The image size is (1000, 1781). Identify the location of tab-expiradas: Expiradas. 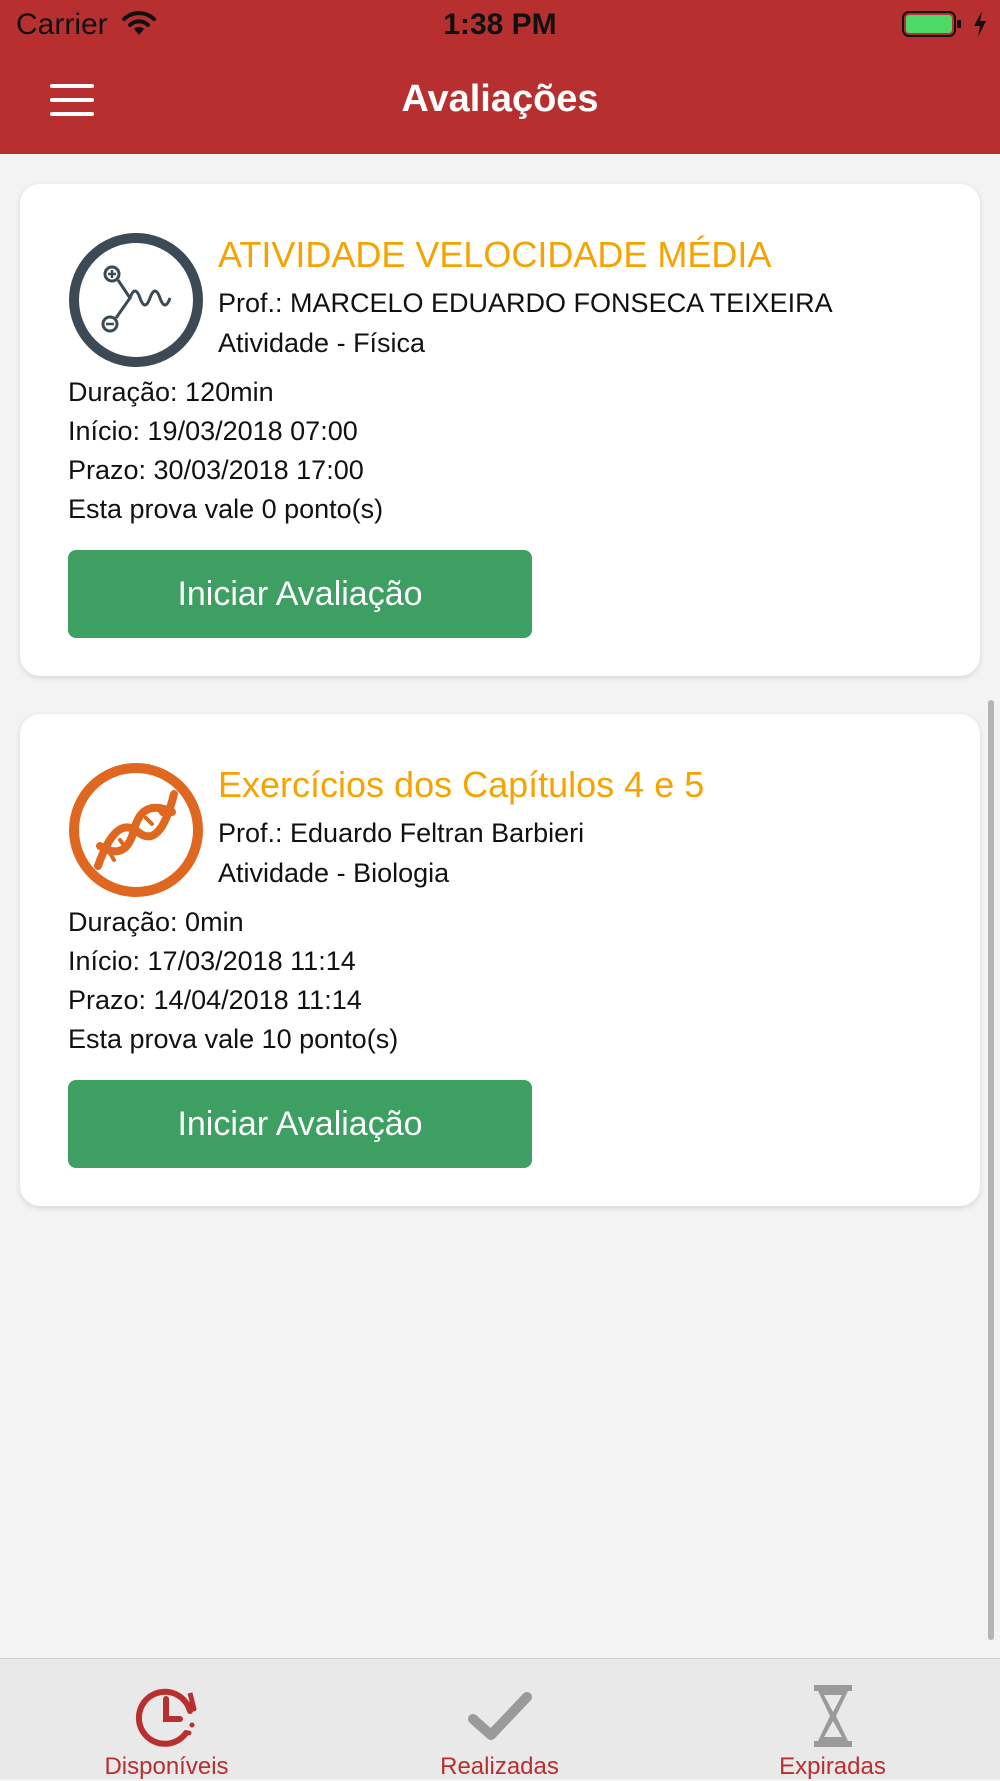
(832, 1719).